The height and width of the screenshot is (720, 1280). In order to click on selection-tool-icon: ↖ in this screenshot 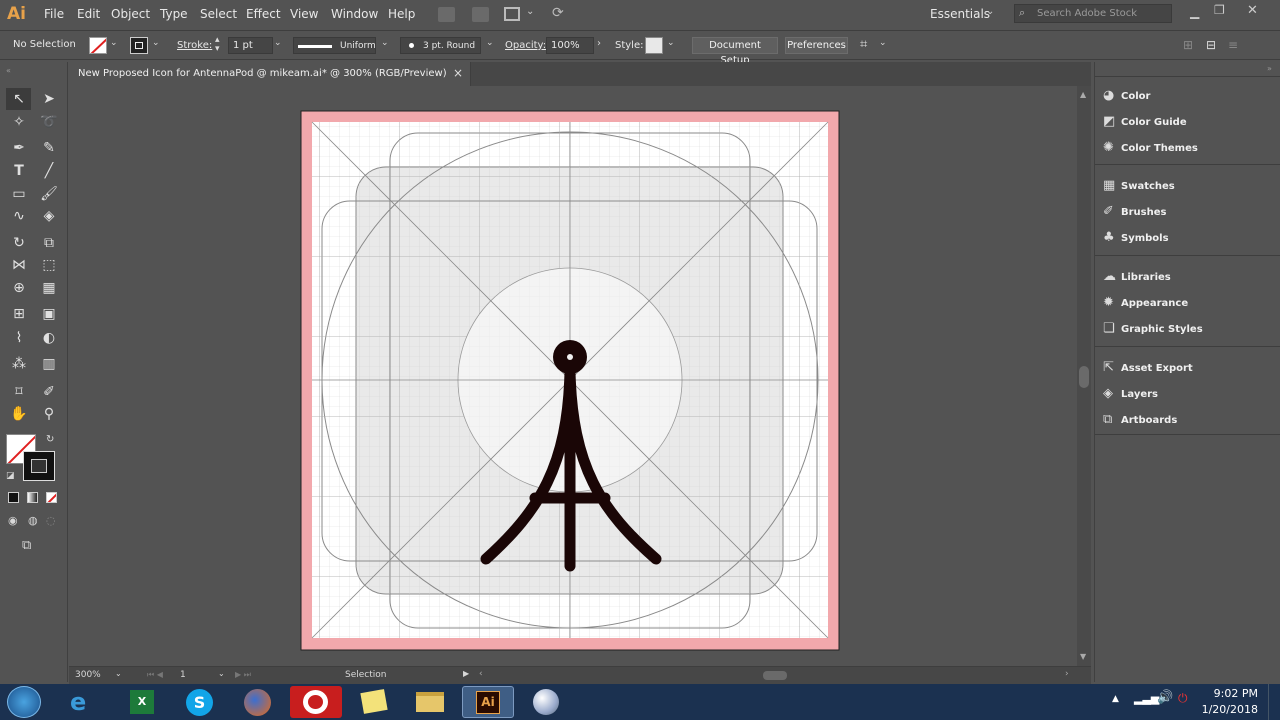, I will do `click(19, 99)`.